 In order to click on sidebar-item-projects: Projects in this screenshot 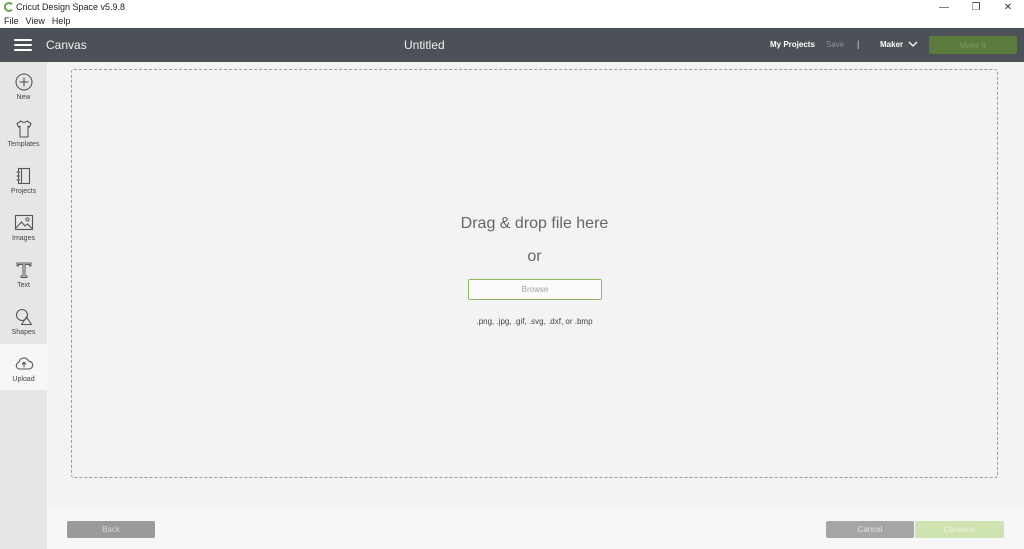, I will do `click(23, 179)`.